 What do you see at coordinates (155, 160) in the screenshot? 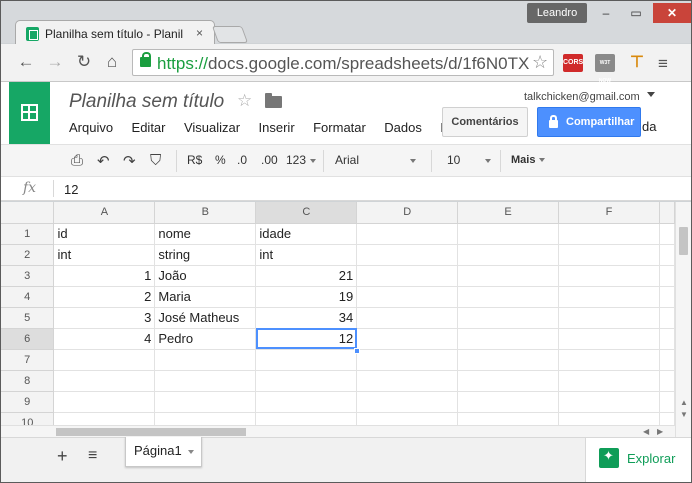
I see `paint-format-icon: ⛉` at bounding box center [155, 160].